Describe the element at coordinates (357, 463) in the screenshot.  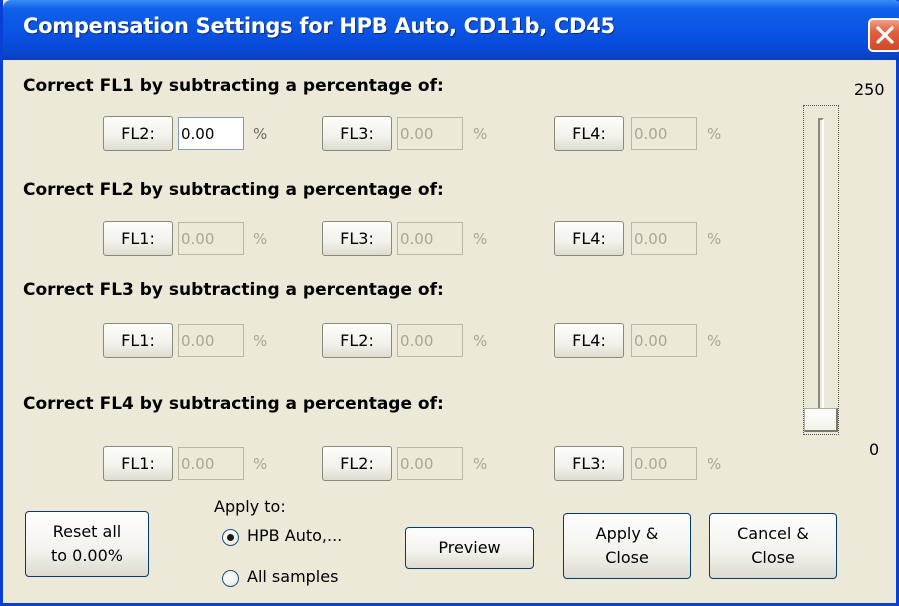
I see `fl4-source-fl2-button: FL2:` at that location.